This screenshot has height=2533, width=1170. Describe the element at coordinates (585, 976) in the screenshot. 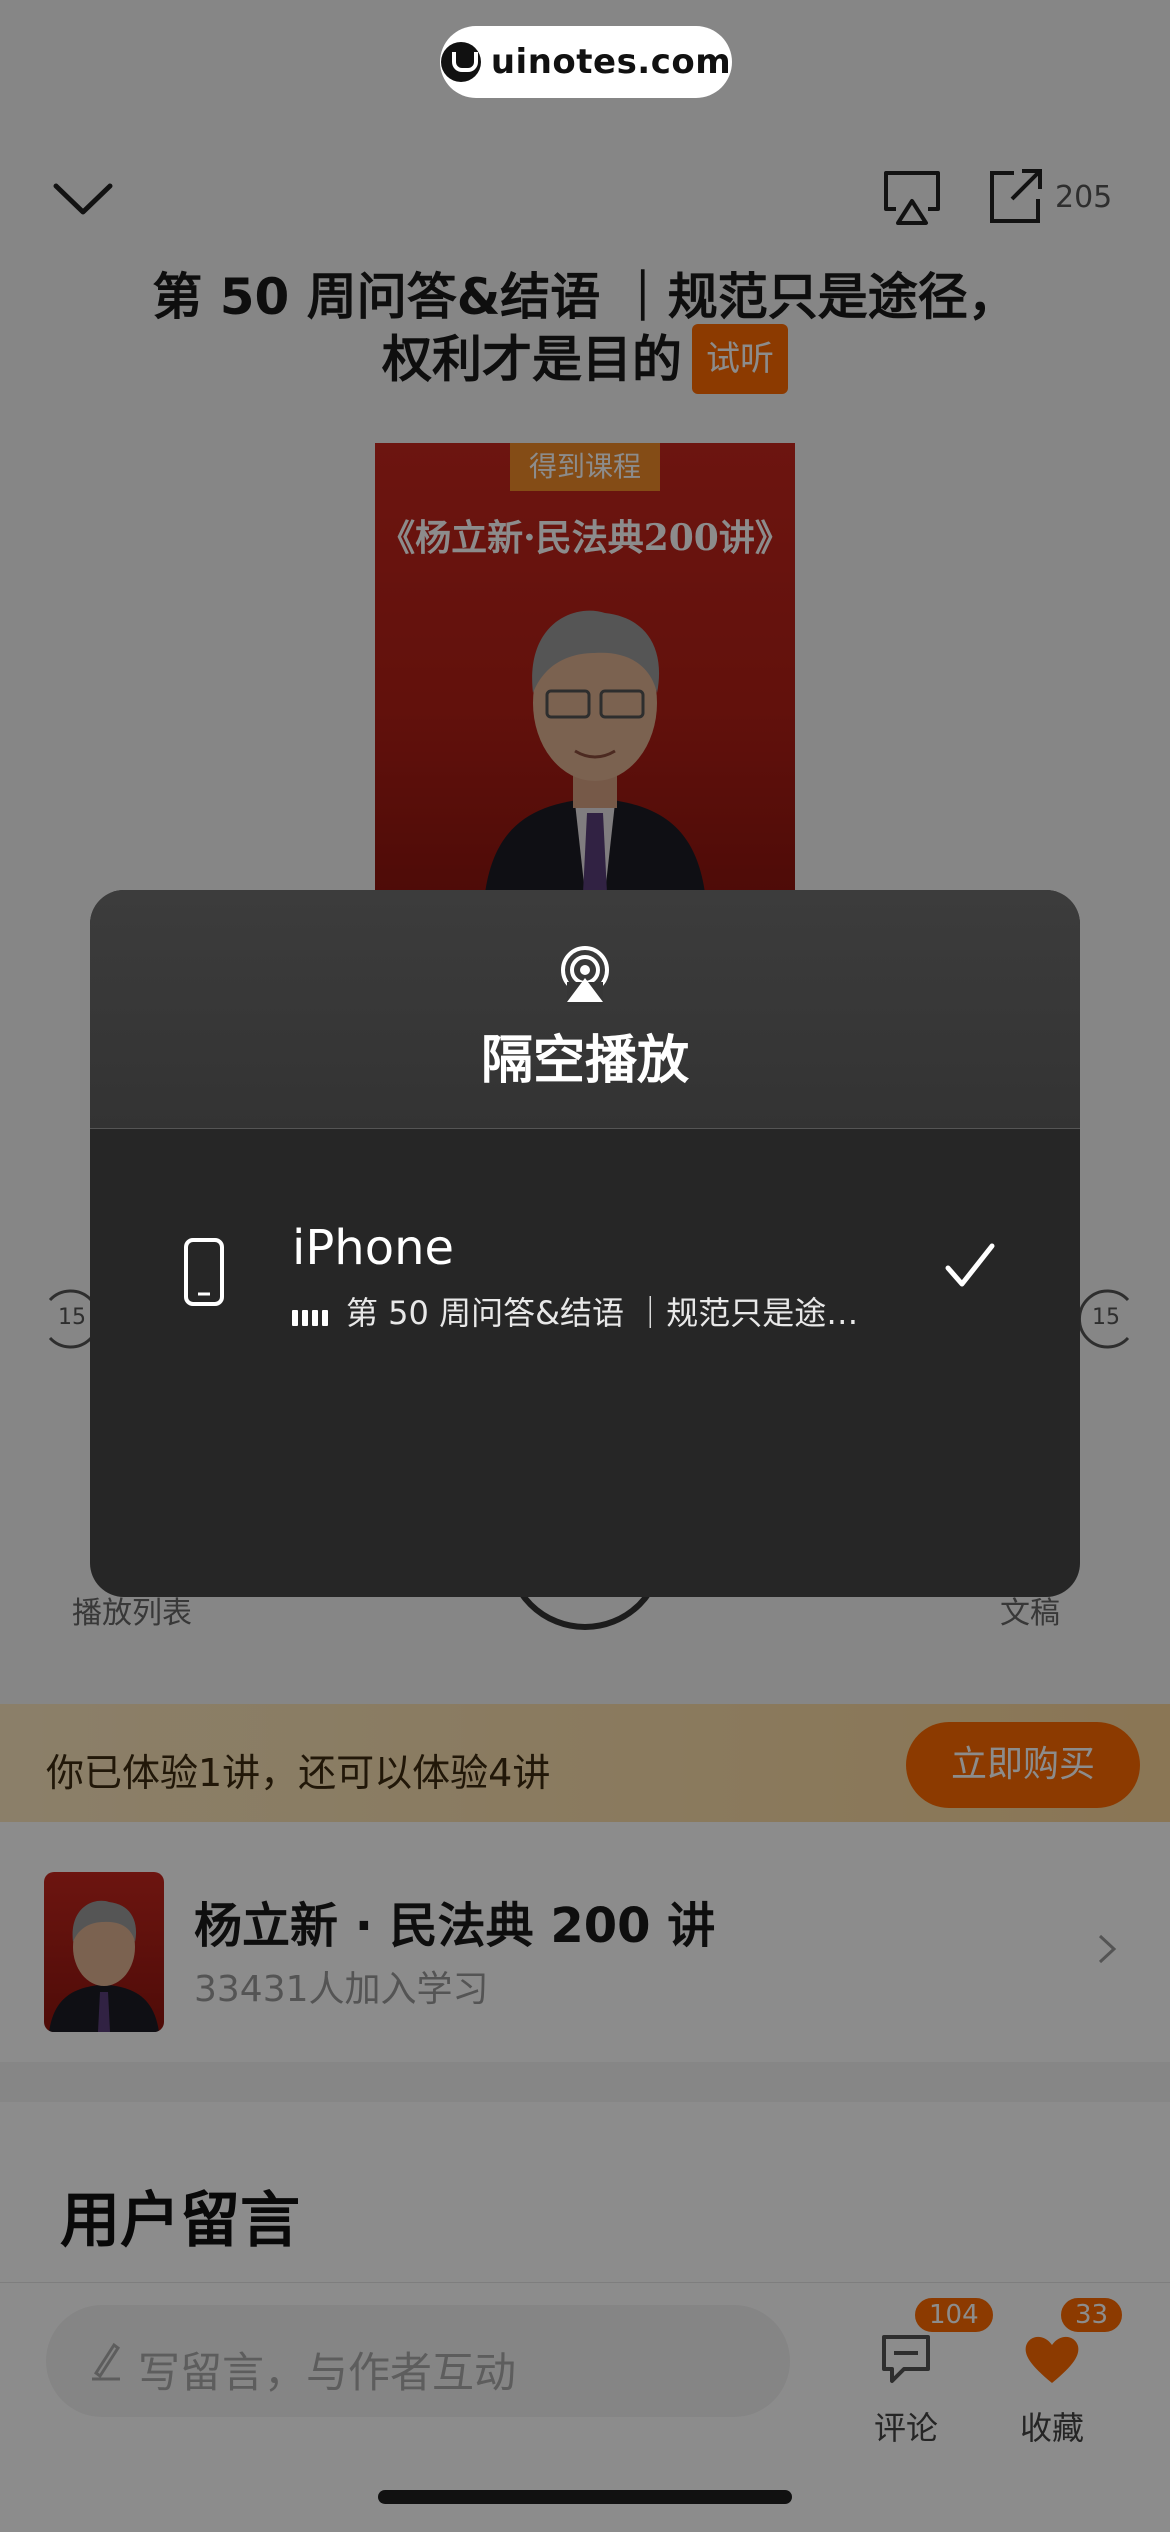

I see `airplay-audio-icon` at that location.